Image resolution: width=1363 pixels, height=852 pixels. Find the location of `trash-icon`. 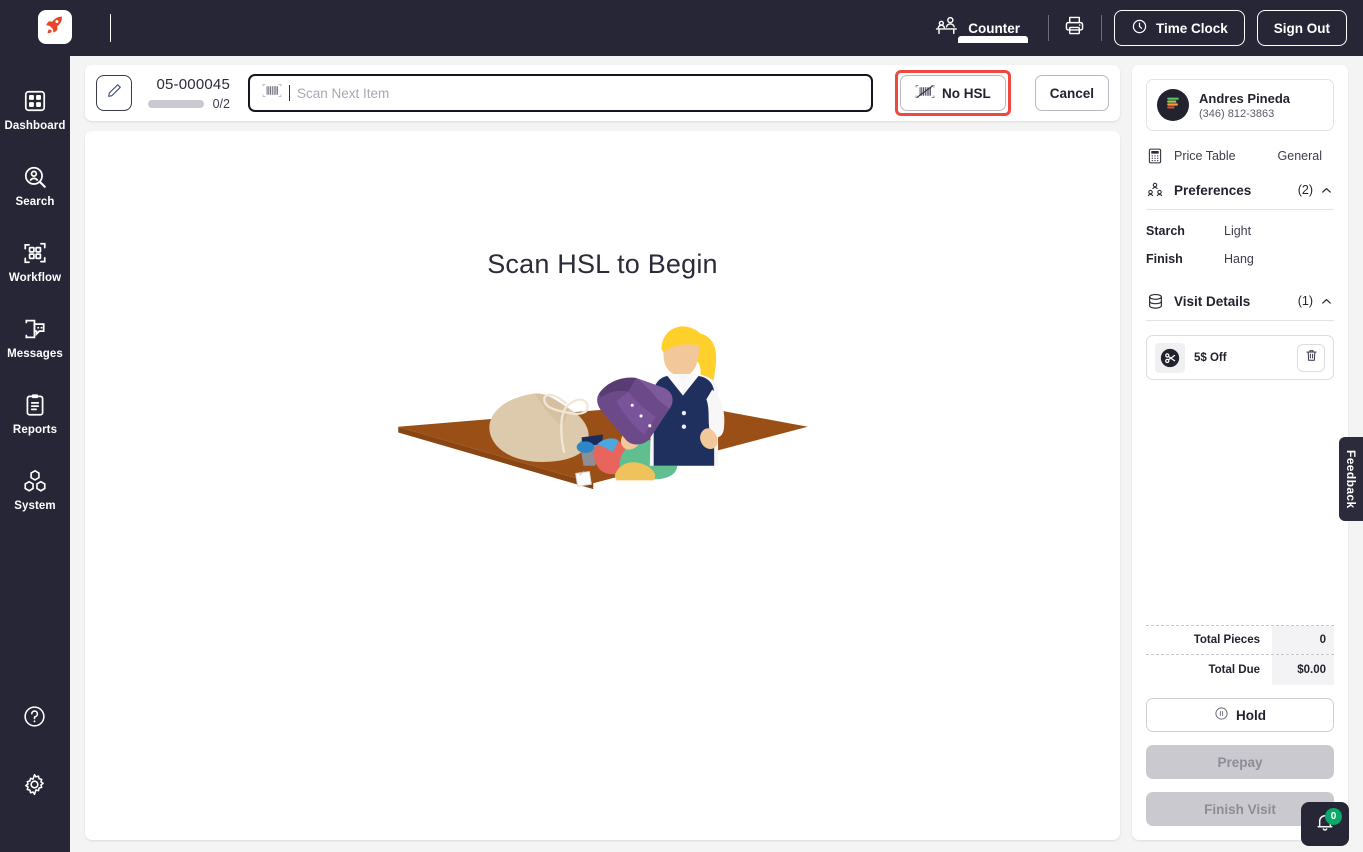

trash-icon is located at coordinates (1311, 358).